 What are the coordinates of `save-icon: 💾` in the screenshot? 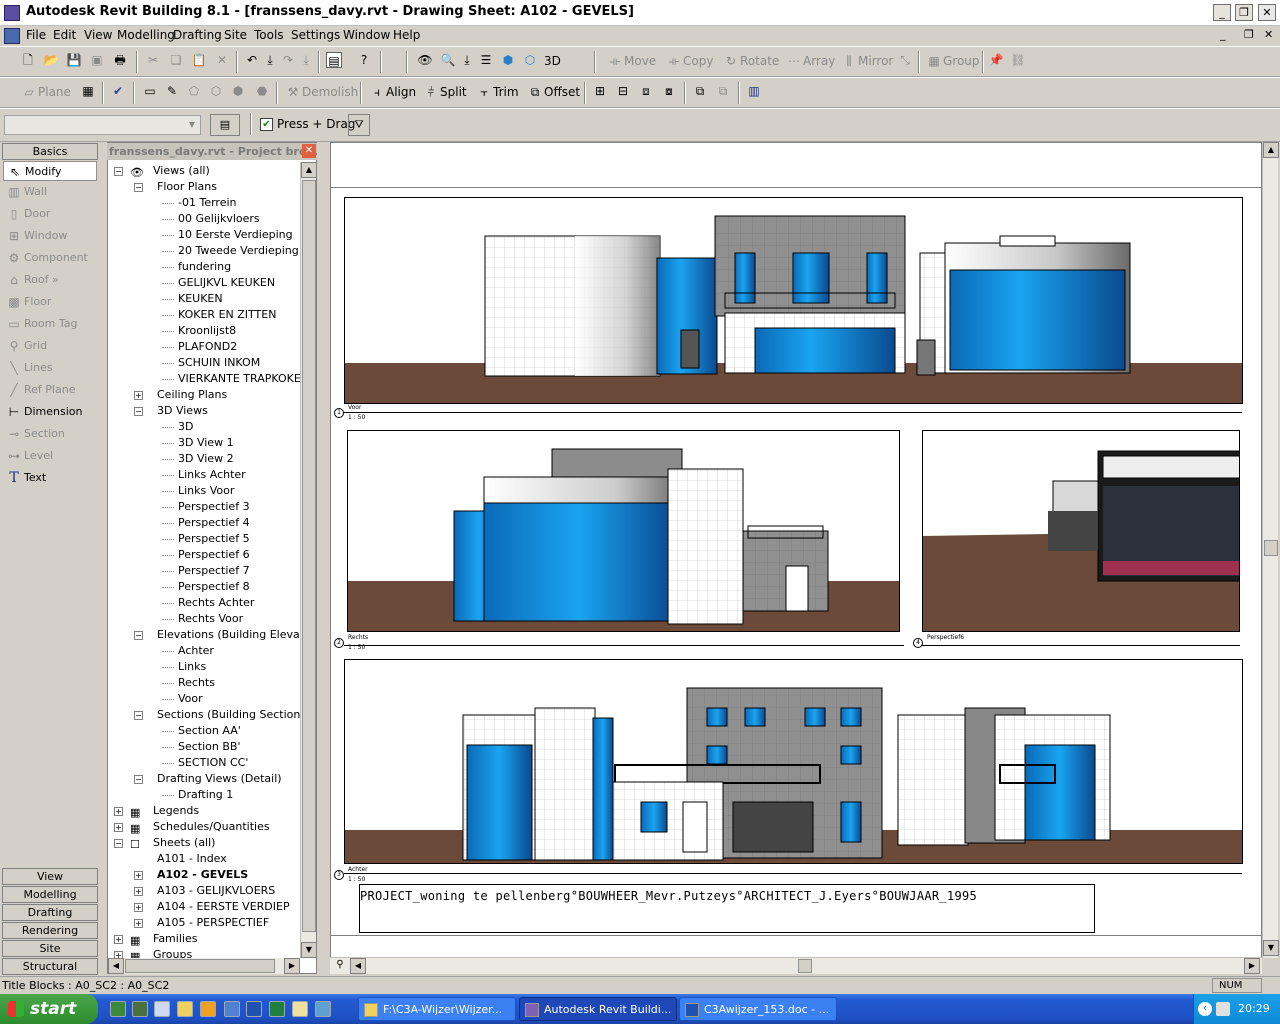 It's located at (74, 60).